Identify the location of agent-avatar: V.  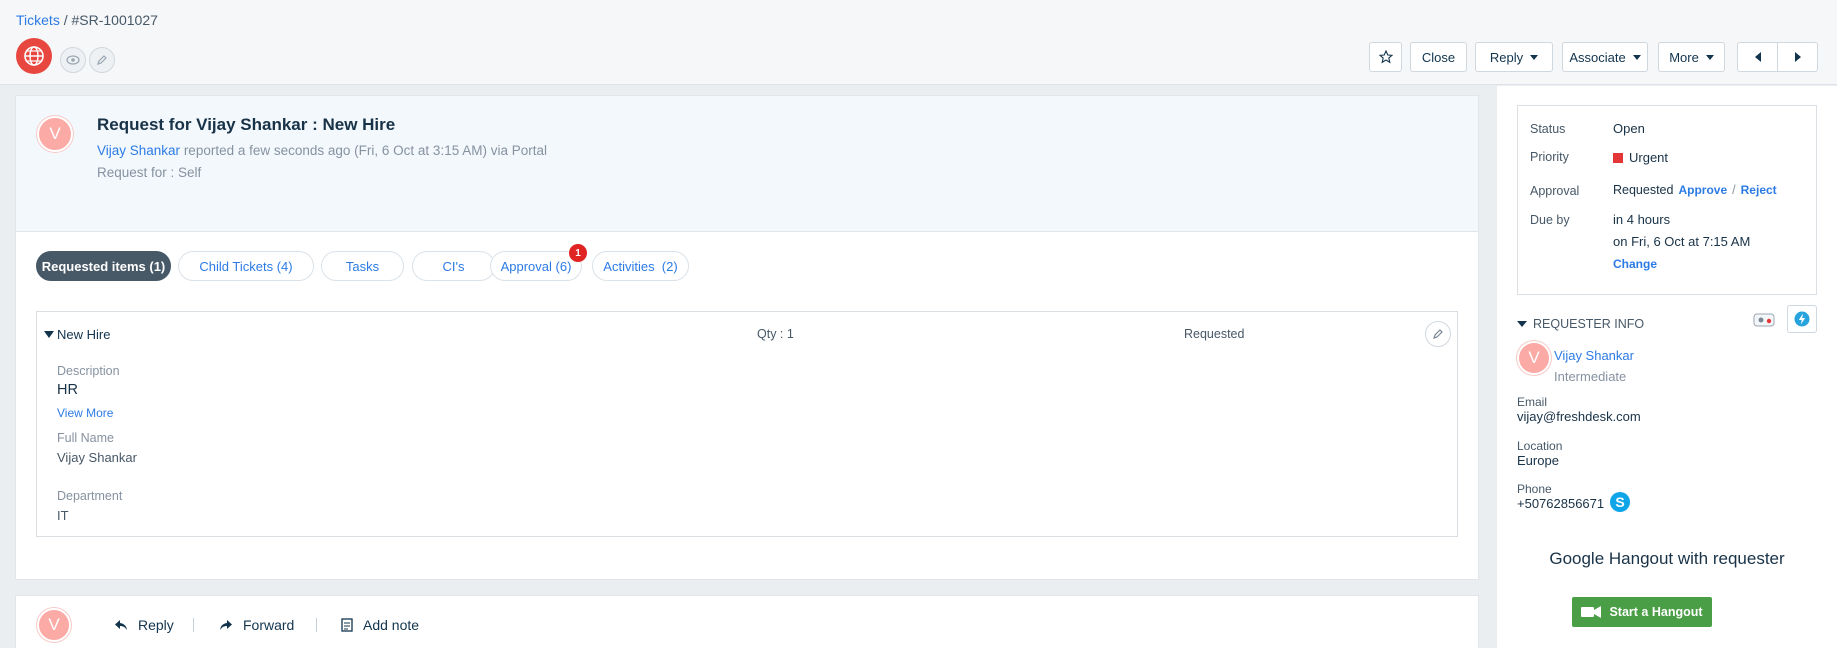
(54, 625).